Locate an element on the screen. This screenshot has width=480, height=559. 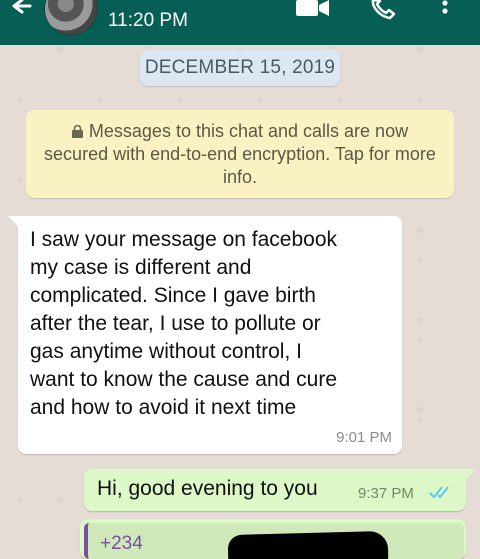
message-time: 9:37 PM is located at coordinates (386, 493).